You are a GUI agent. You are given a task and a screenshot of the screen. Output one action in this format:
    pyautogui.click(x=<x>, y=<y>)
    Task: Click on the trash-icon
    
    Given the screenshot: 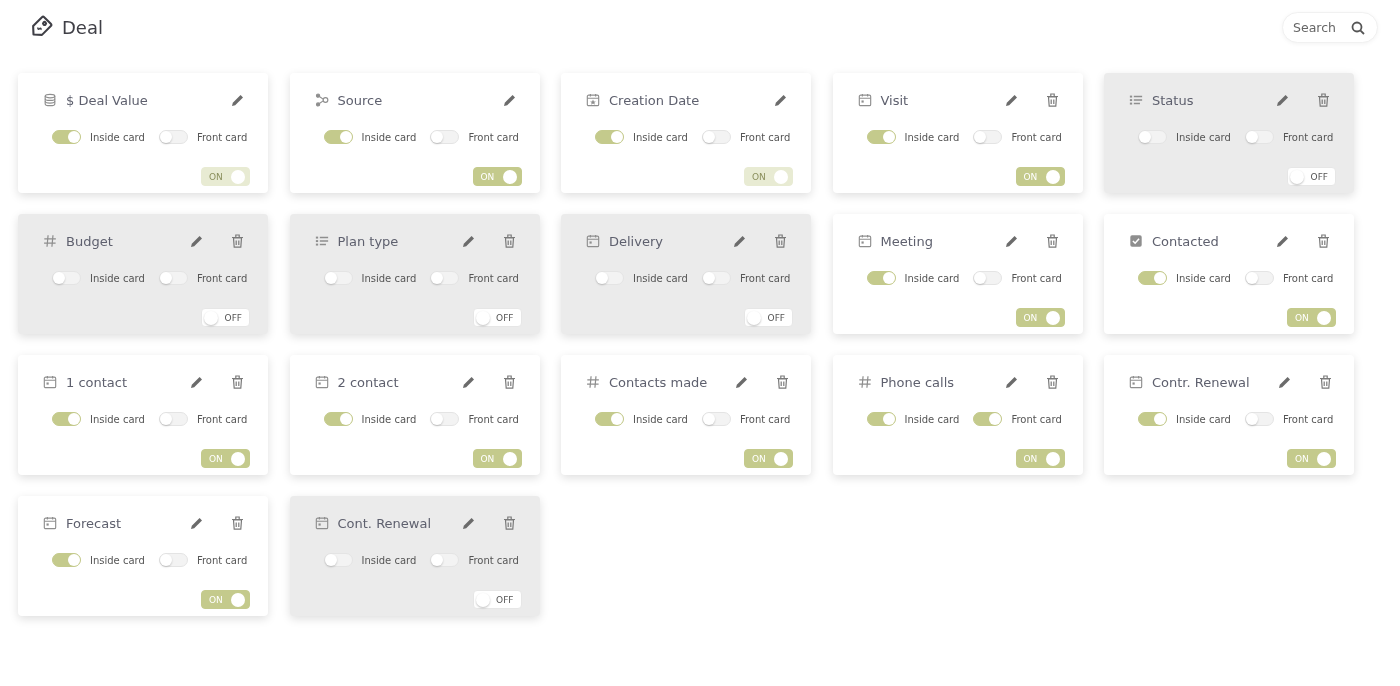 What is the action you would take?
    pyautogui.click(x=780, y=241)
    